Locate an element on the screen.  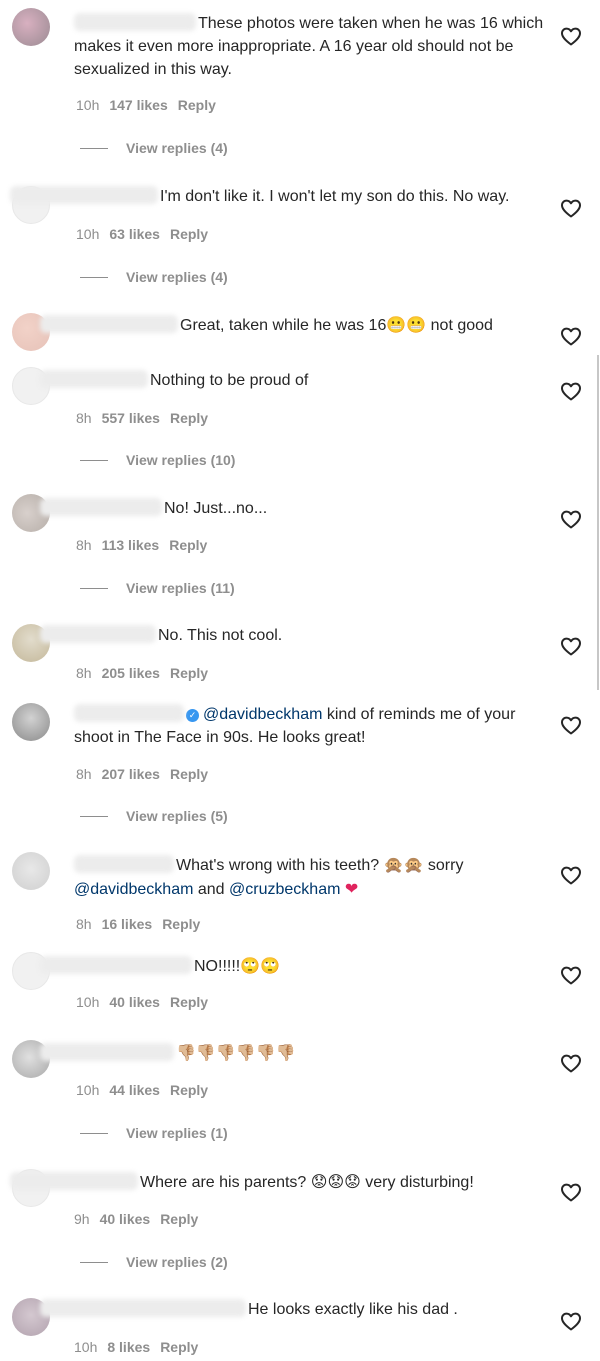
likes-count: 8 likes is located at coordinates (128, 1347).